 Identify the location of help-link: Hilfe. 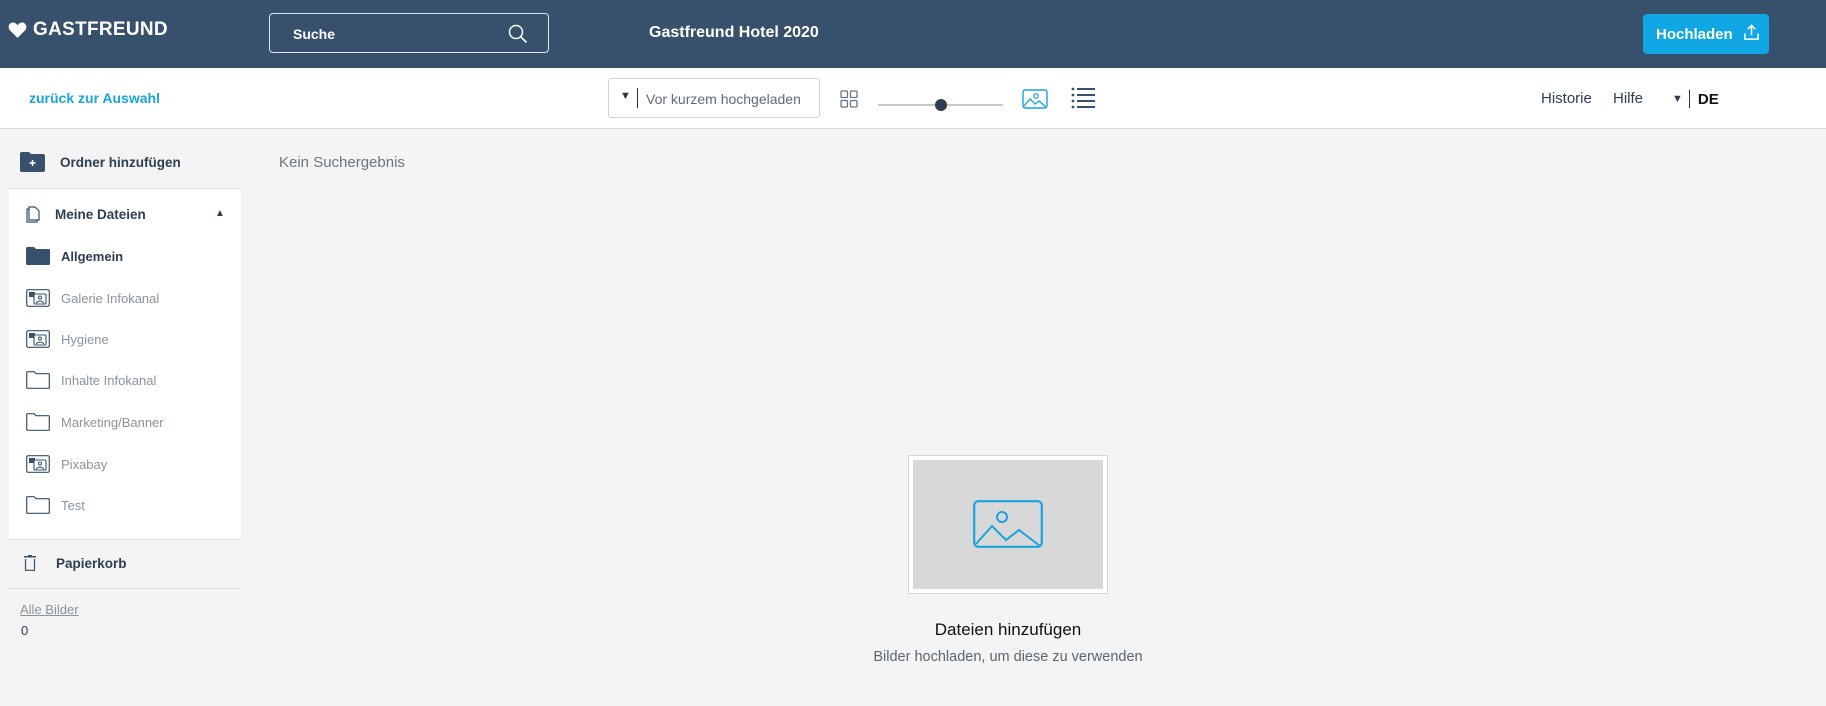
(1628, 98).